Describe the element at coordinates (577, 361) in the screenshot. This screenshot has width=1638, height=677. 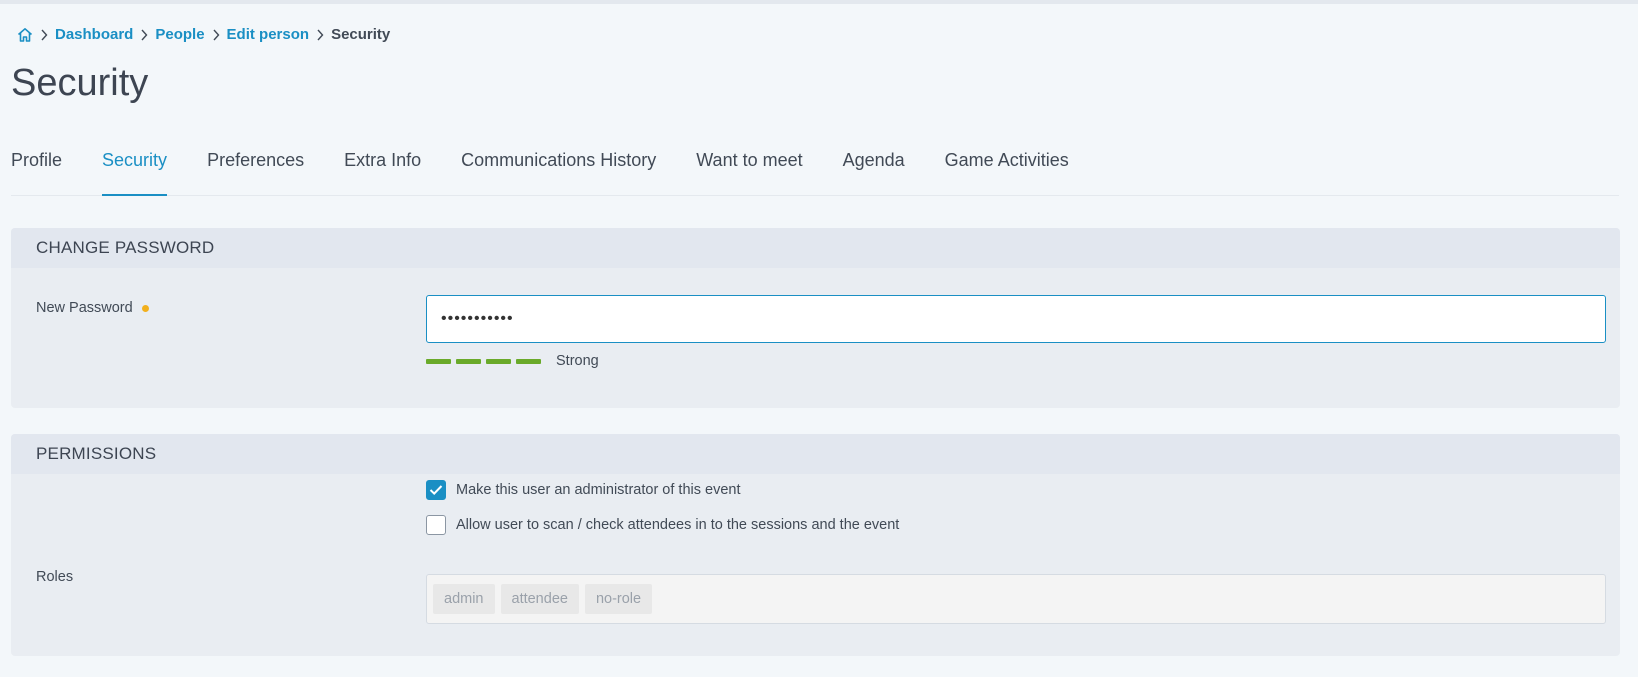
I see `strength-label: Strong` at that location.